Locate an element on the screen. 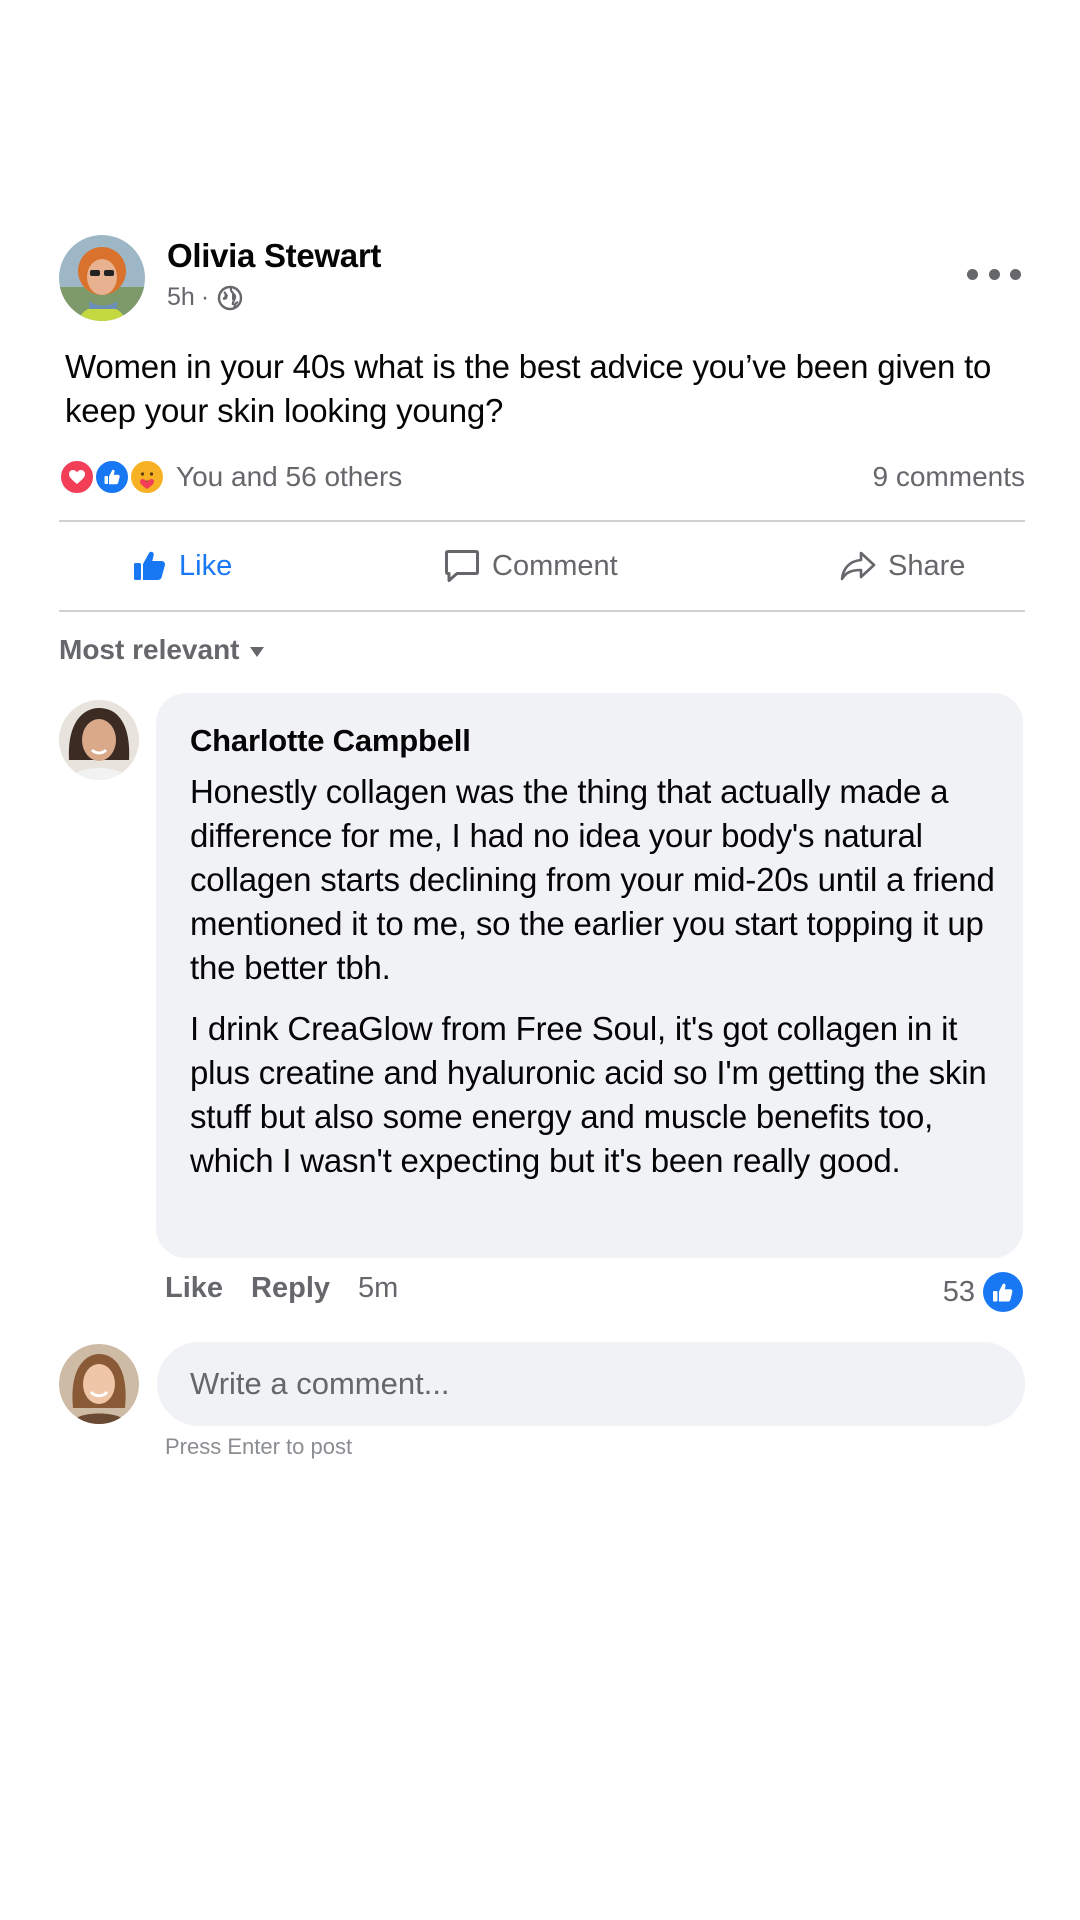  reaction-summary-text: You and 56 others is located at coordinates (289, 477).